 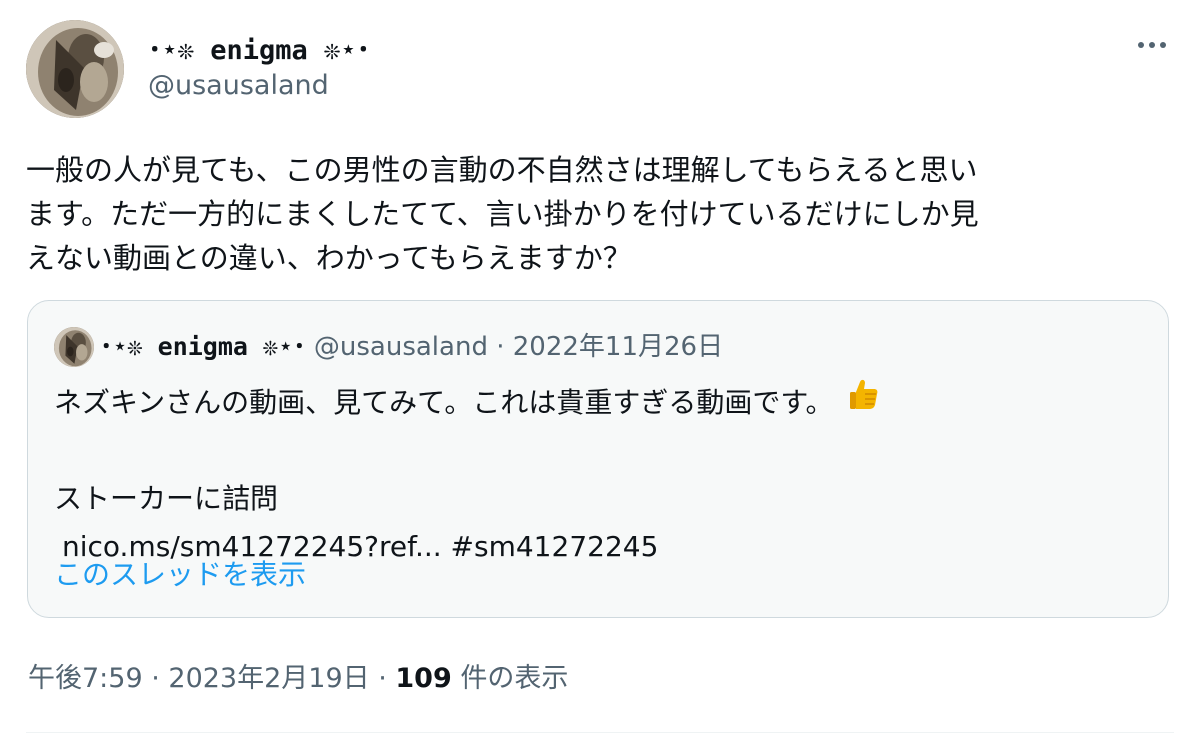 I want to click on show-thread-link: このスレッドを表示, so click(x=180, y=573).